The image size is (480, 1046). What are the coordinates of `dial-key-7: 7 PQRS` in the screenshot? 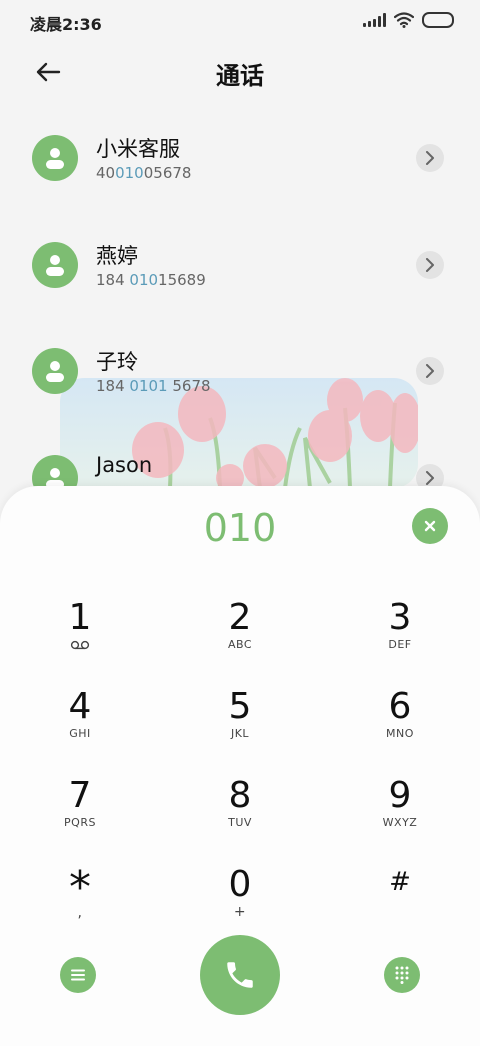 It's located at (80, 816).